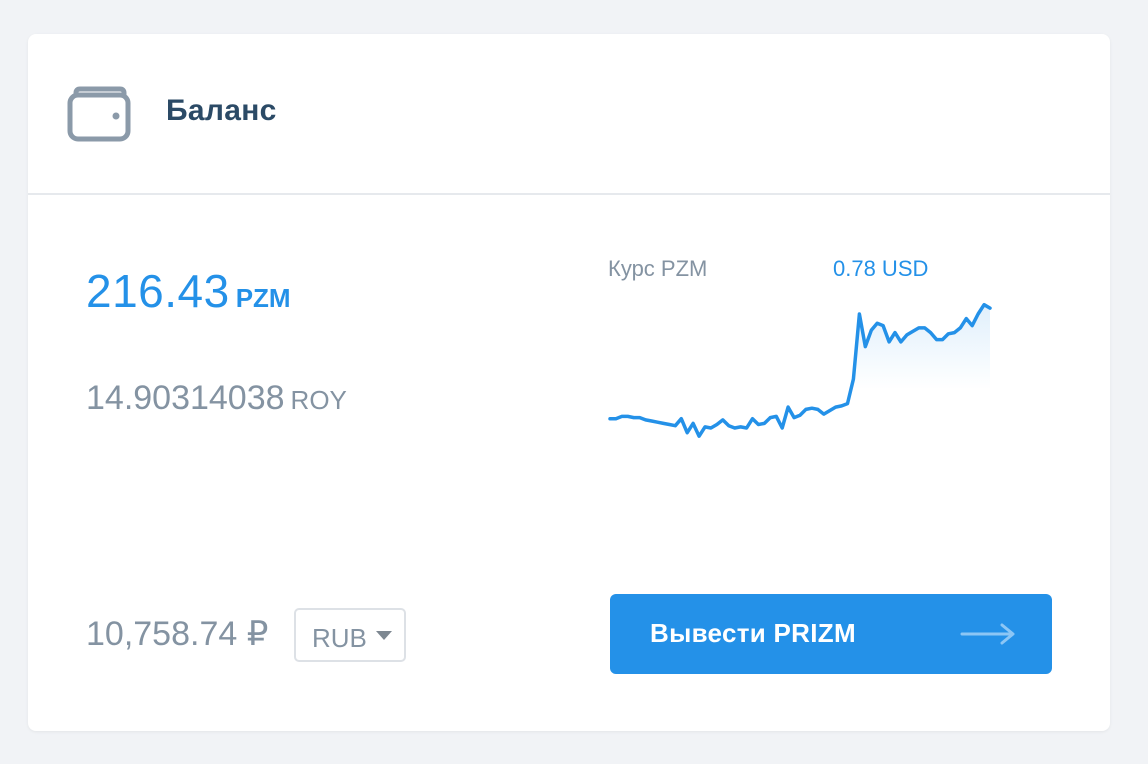 This screenshot has height=764, width=1148. Describe the element at coordinates (158, 291) in the screenshot. I see `pzm-balance-value: 216.43` at that location.